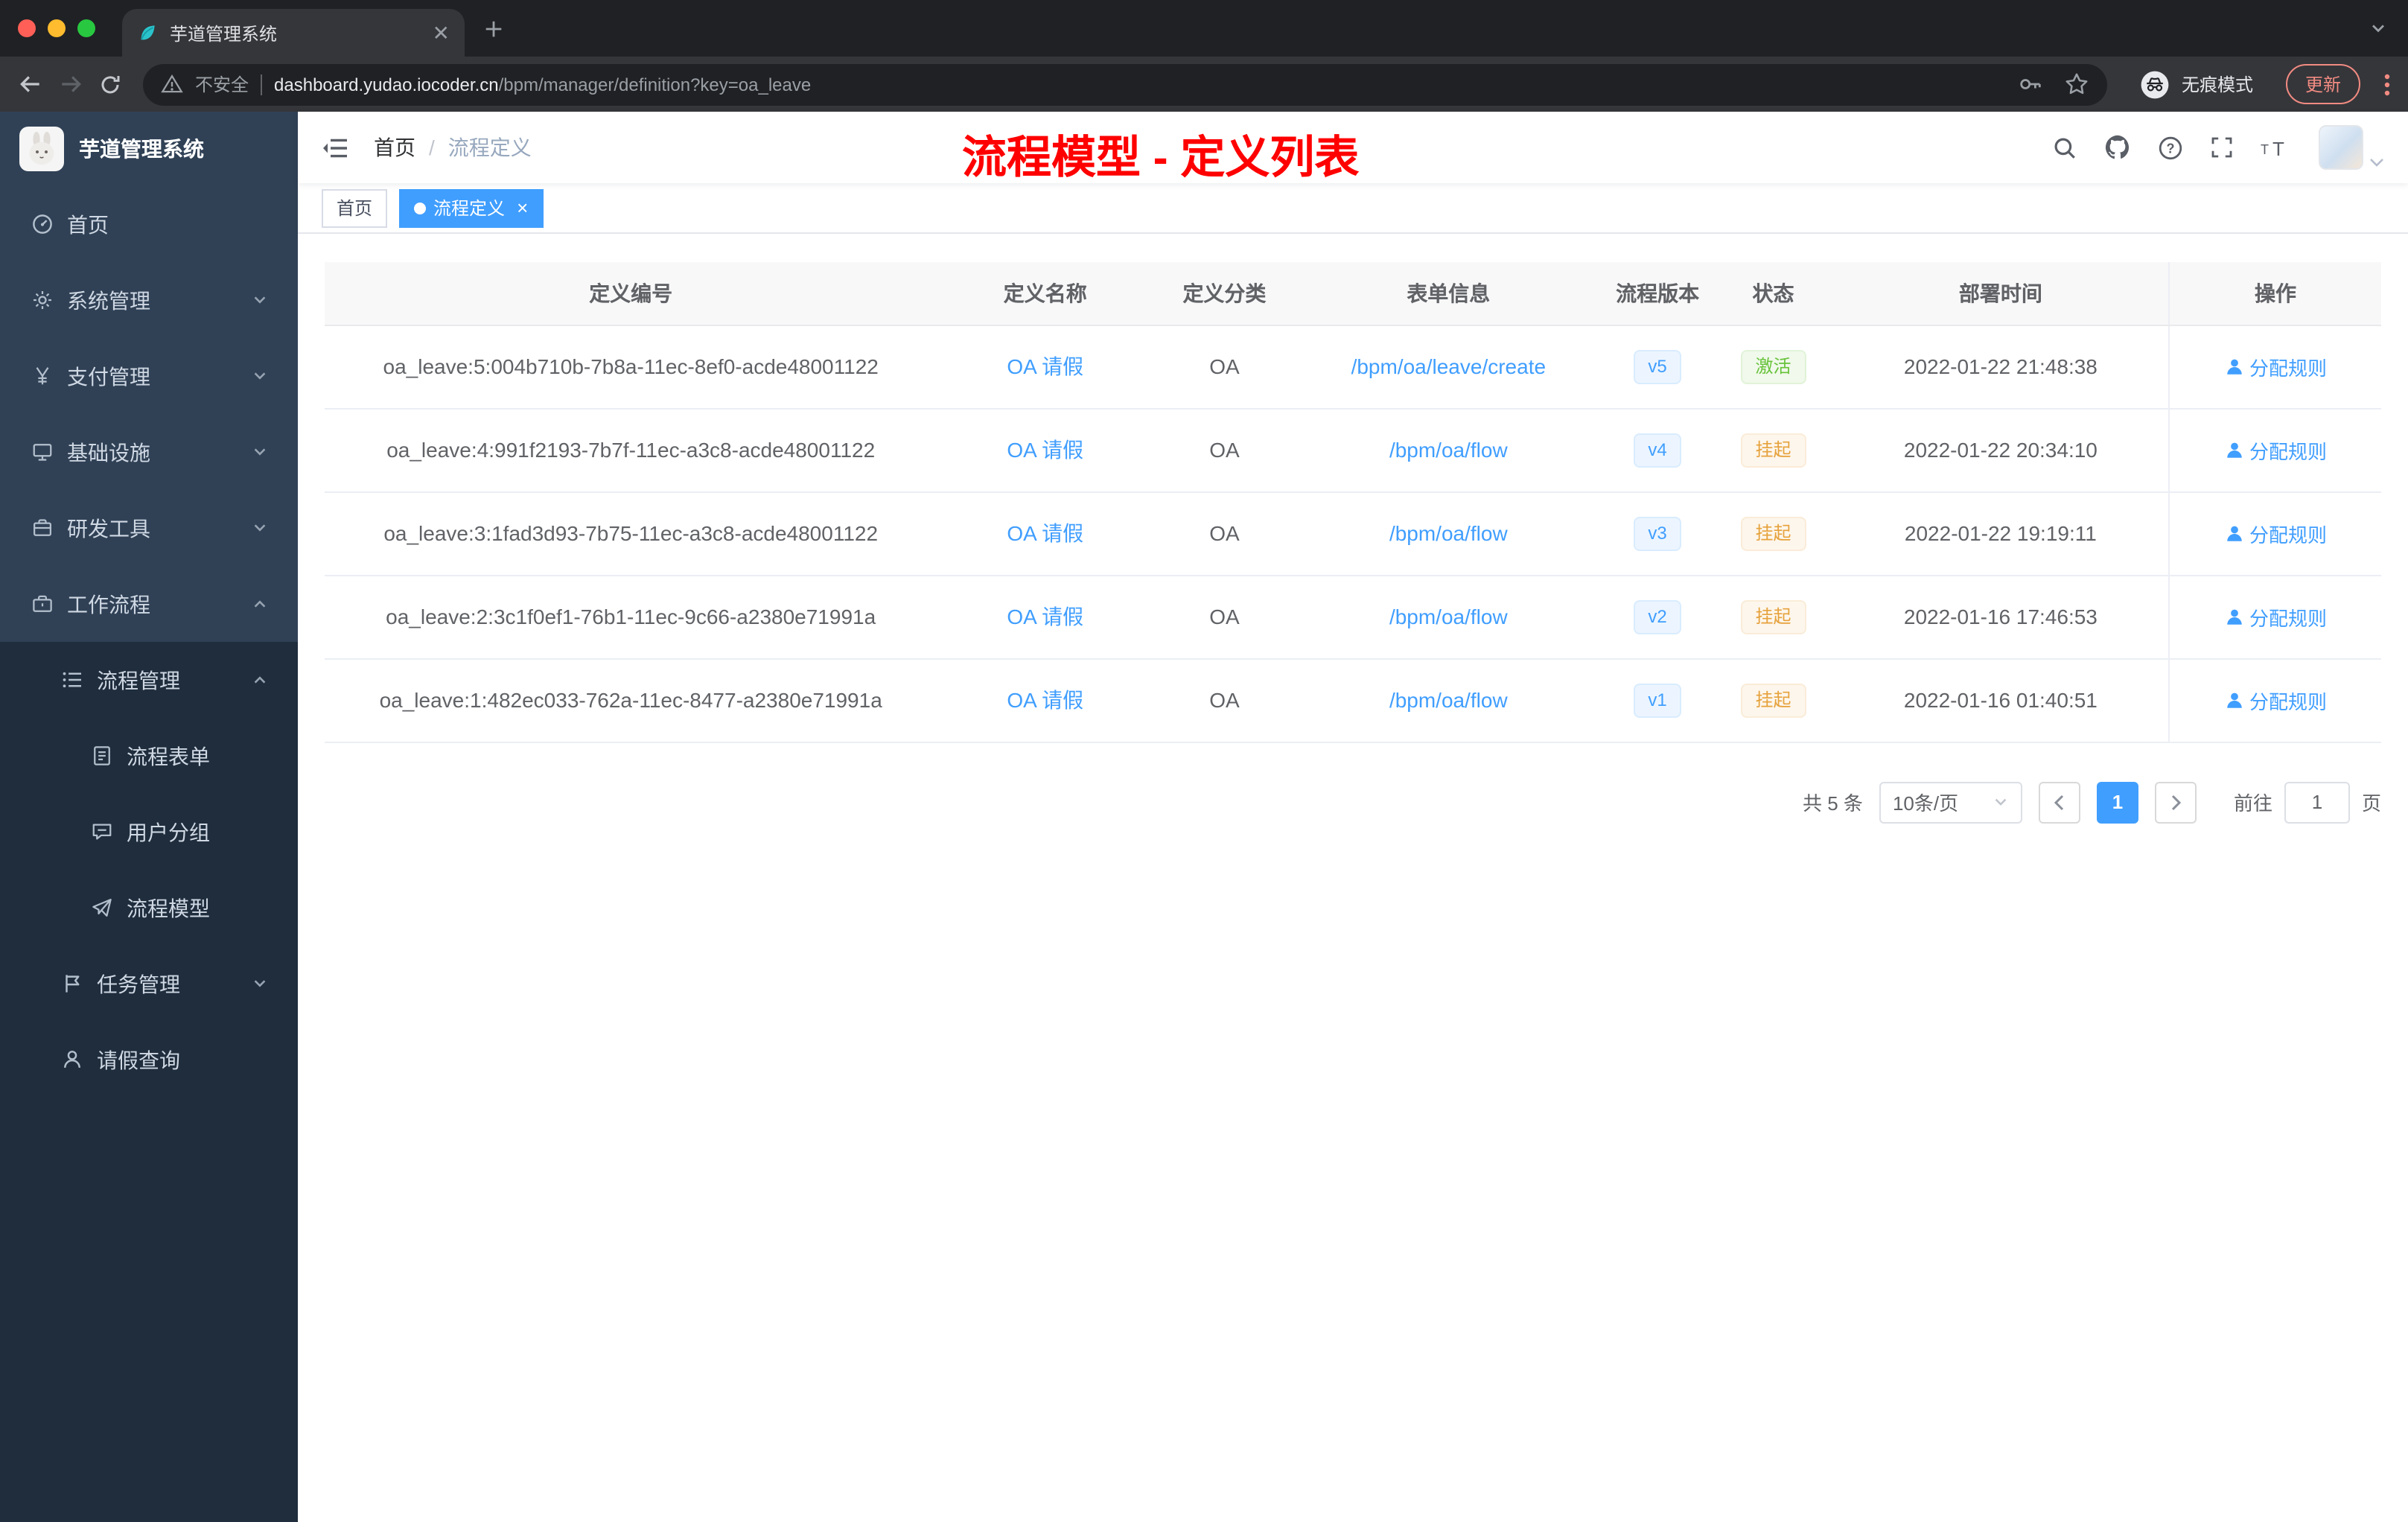 This screenshot has height=1522, width=2408. I want to click on goto-page-input, so click(2317, 802).